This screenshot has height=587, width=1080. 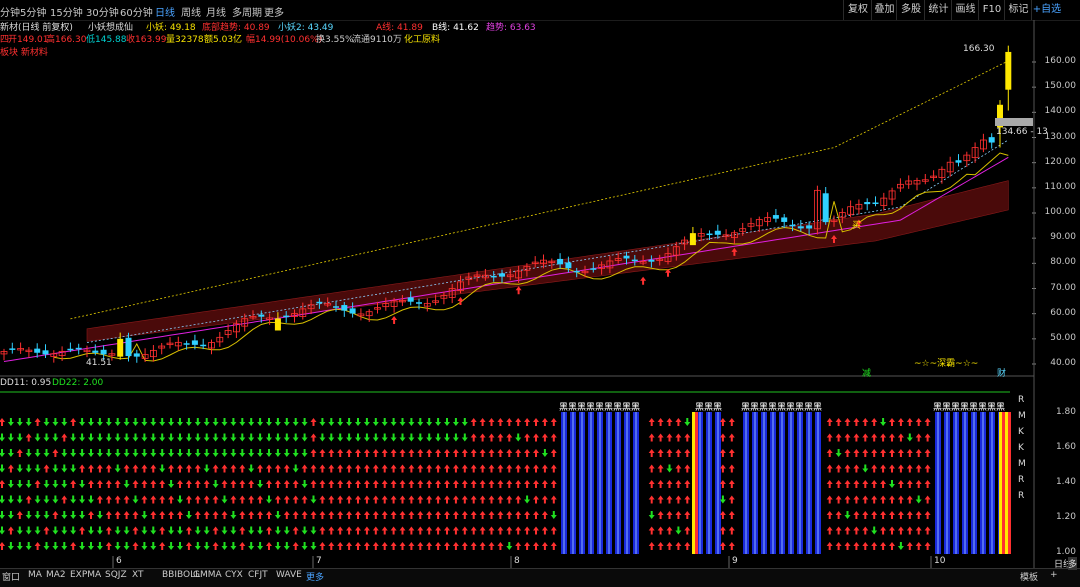 I want to click on bottom-tab-1: MA, so click(x=35, y=575).